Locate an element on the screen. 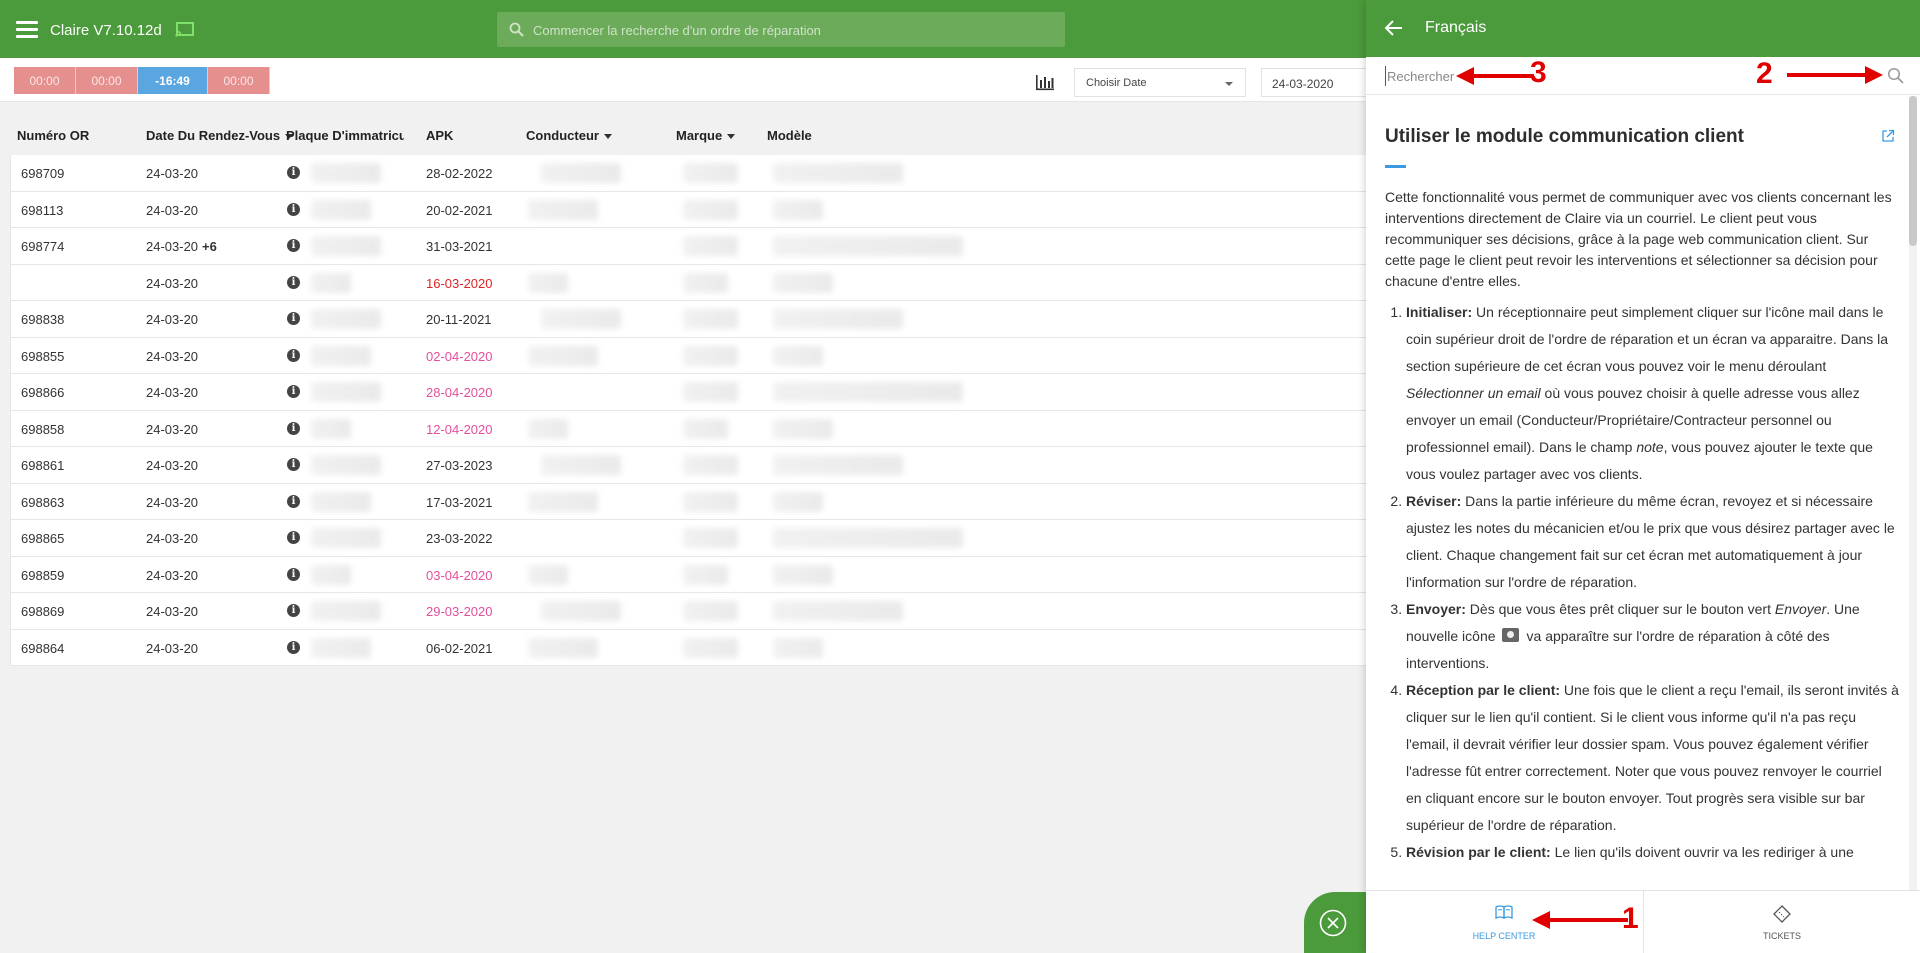 The height and width of the screenshot is (953, 1920). cell-apk-date: 28-04-2020 is located at coordinates (459, 392).